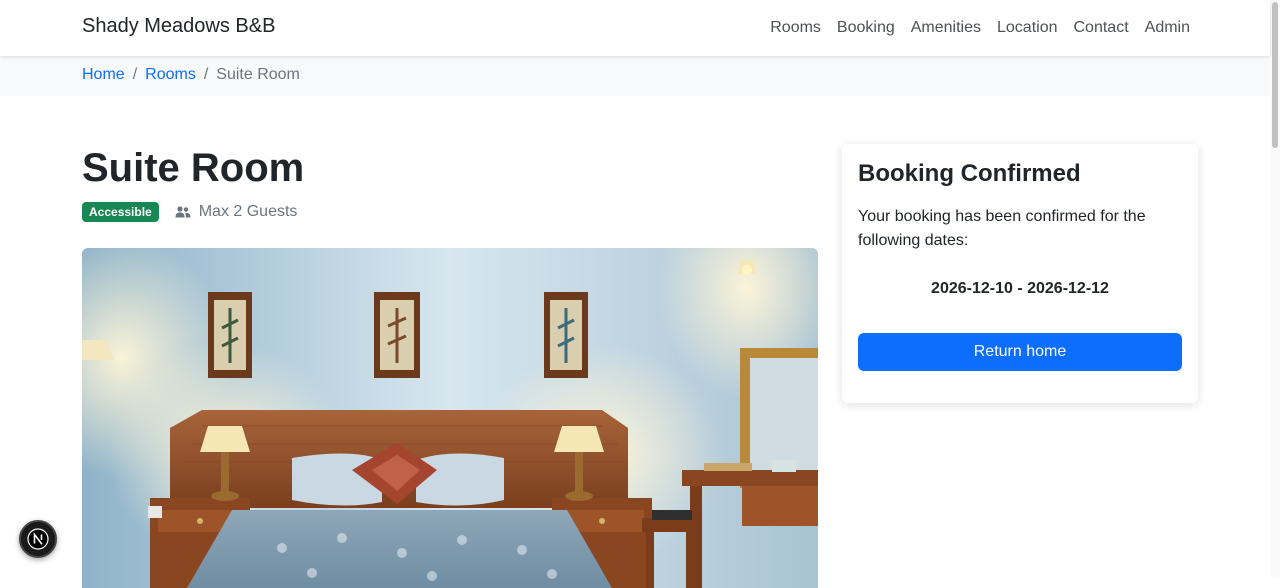 The height and width of the screenshot is (588, 1280). I want to click on people-icon, so click(183, 212).